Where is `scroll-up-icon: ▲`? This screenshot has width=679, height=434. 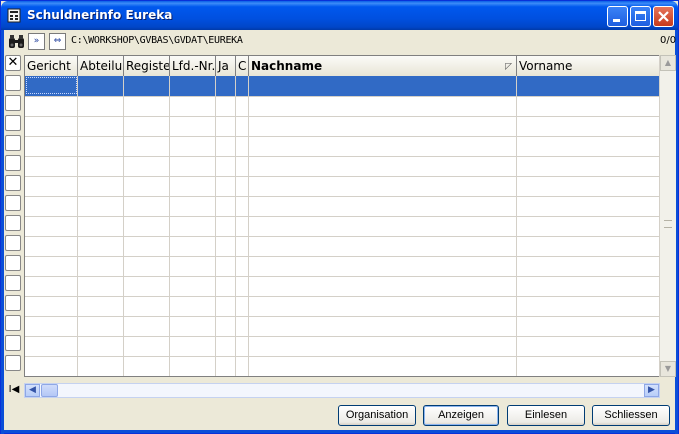 scroll-up-icon: ▲ is located at coordinates (668, 63).